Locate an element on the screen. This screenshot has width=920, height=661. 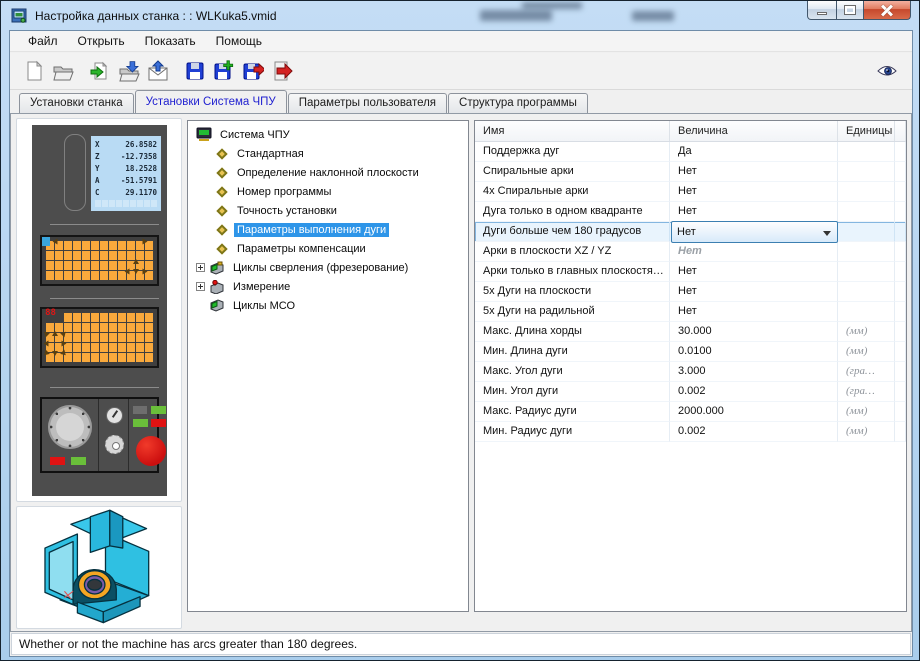
table-row: Дуга только в одном квадранте Нет is located at coordinates (690, 212).